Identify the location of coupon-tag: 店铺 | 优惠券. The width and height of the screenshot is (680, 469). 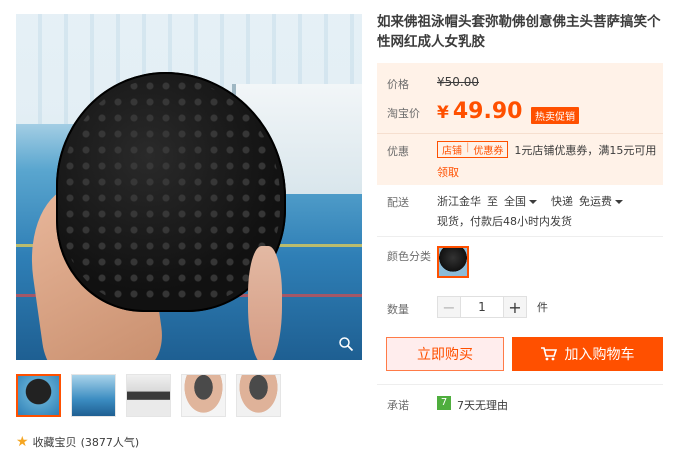
(473, 149).